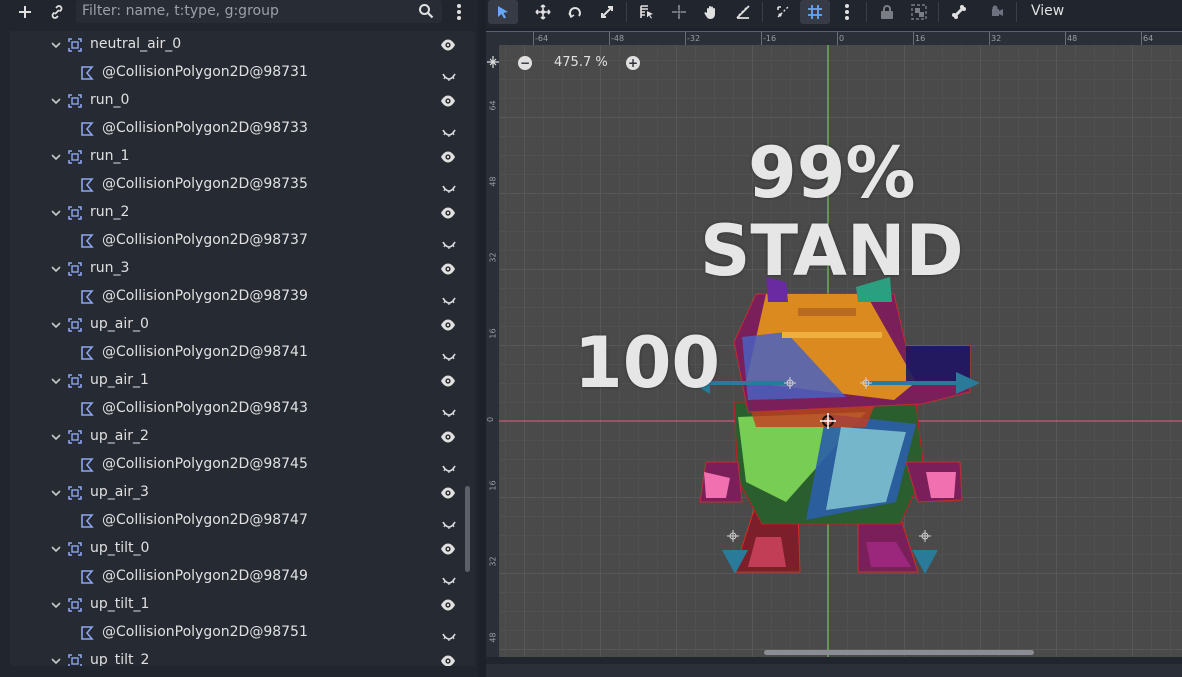 This screenshot has height=677, width=1182. I want to click on ruler-left: 64 48 32 16 0 16 32 48, so click(492, 345).